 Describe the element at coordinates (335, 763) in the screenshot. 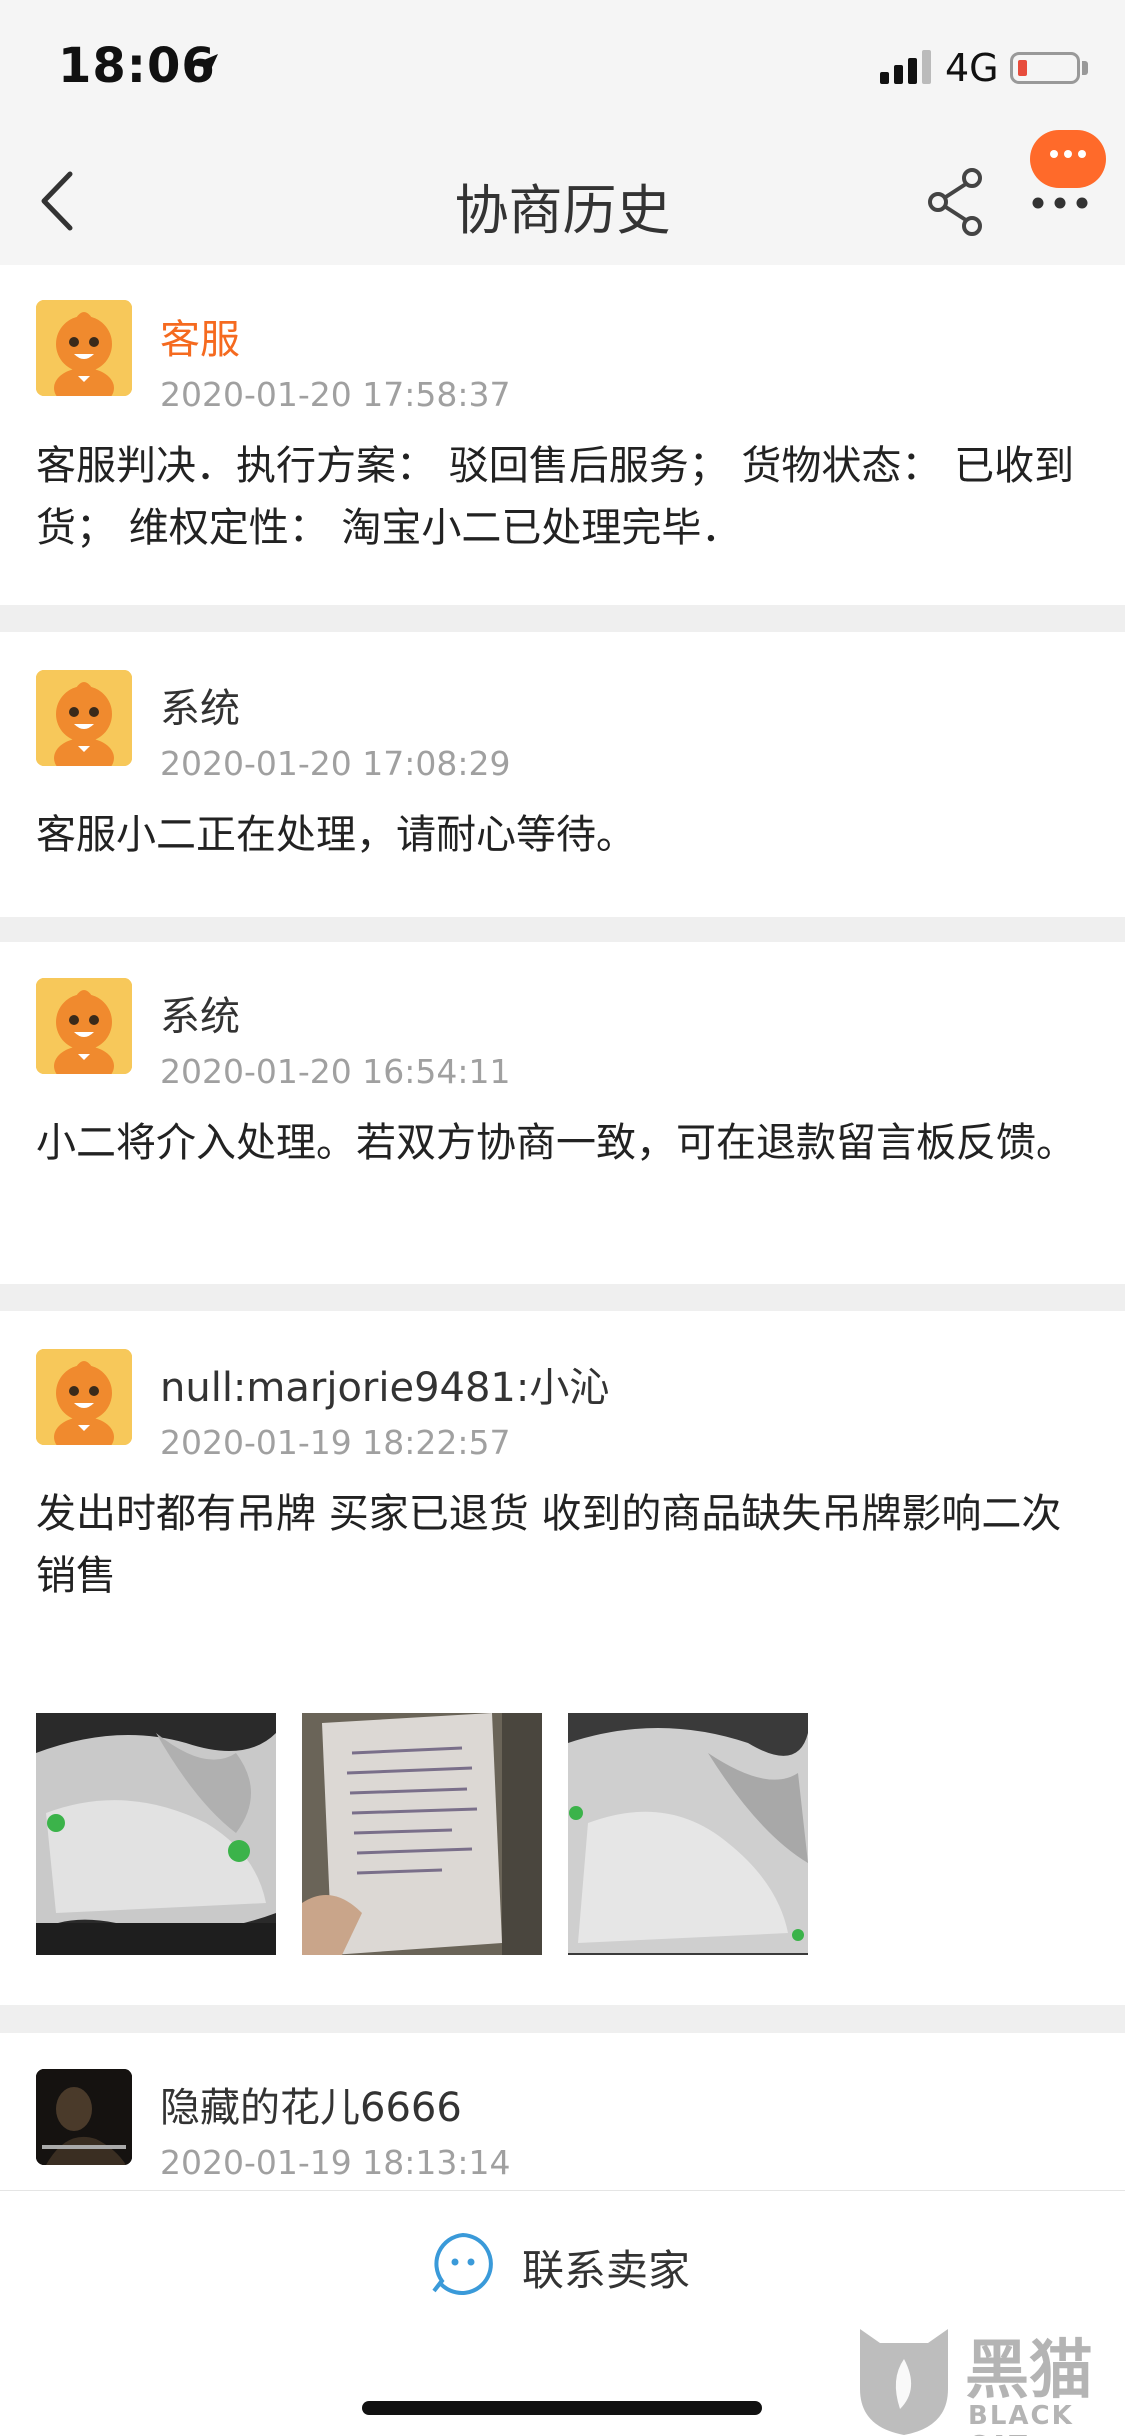

I see `timestamp: 2020-01-20 17:08:29` at that location.